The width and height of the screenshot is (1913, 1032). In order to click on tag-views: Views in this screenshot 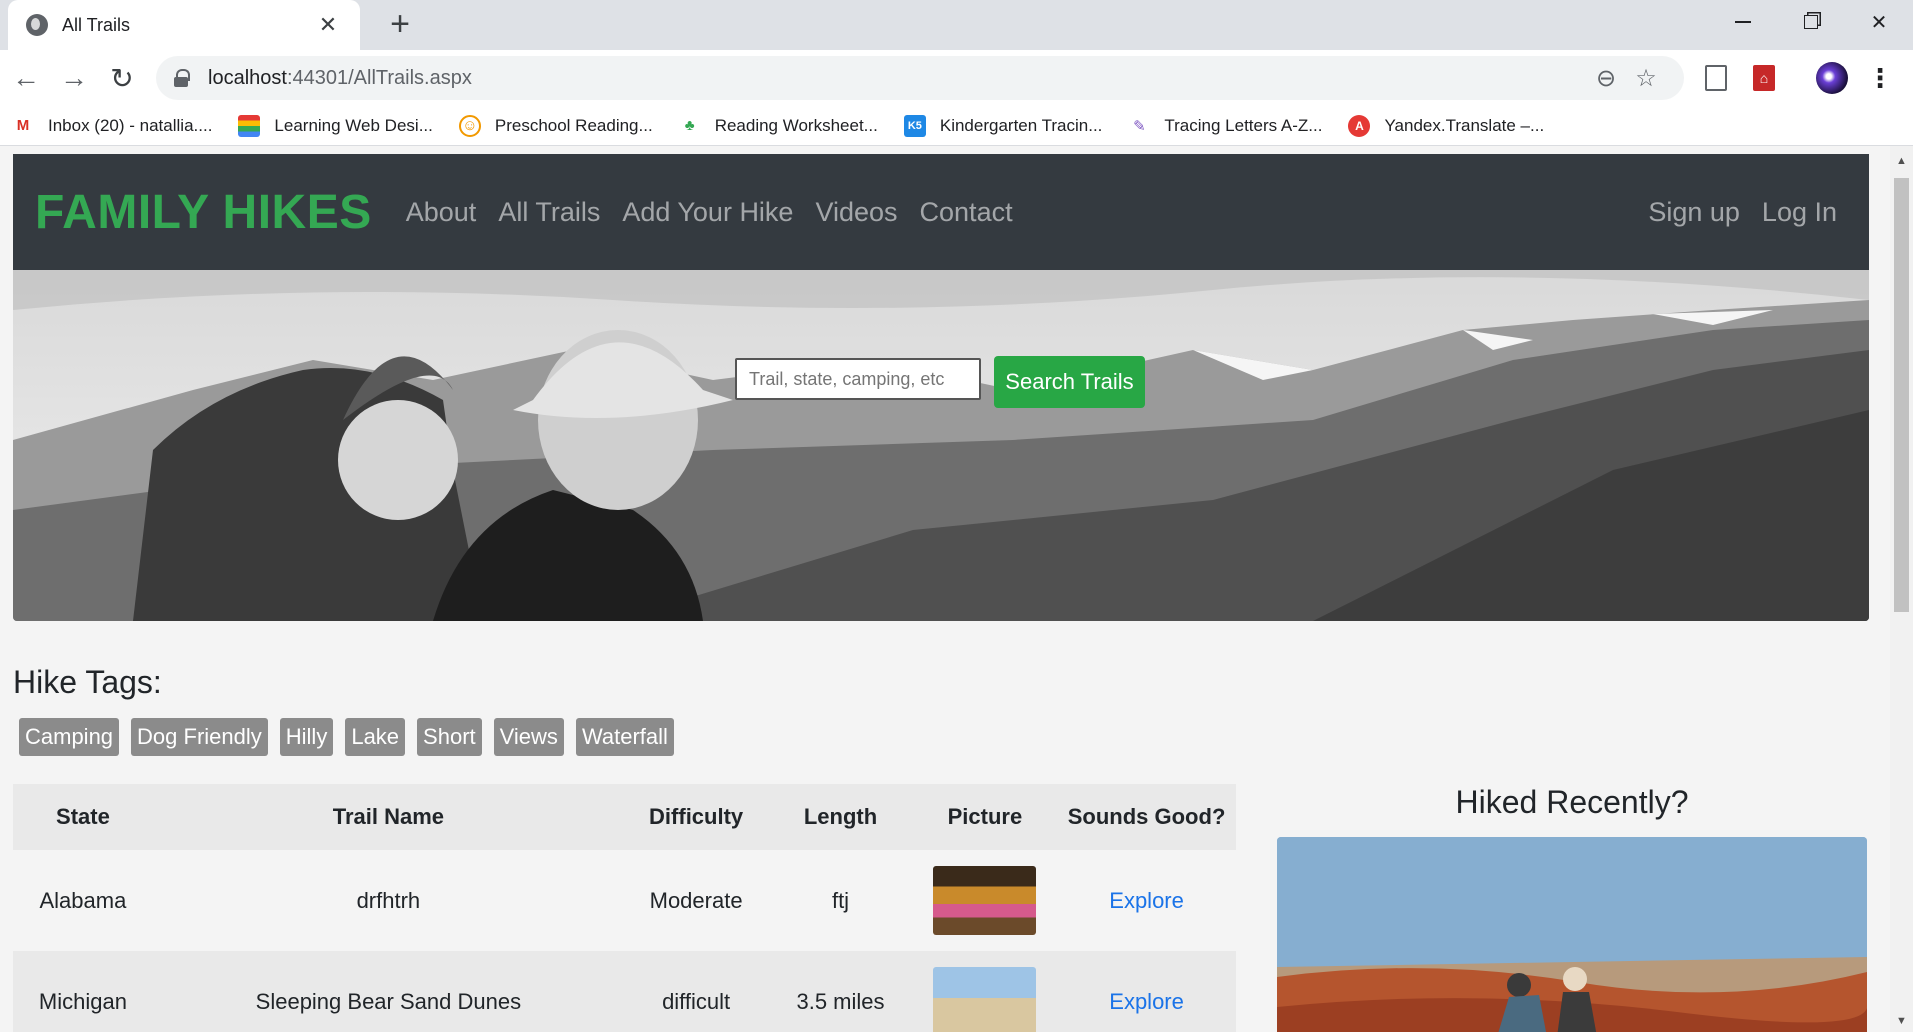, I will do `click(528, 737)`.